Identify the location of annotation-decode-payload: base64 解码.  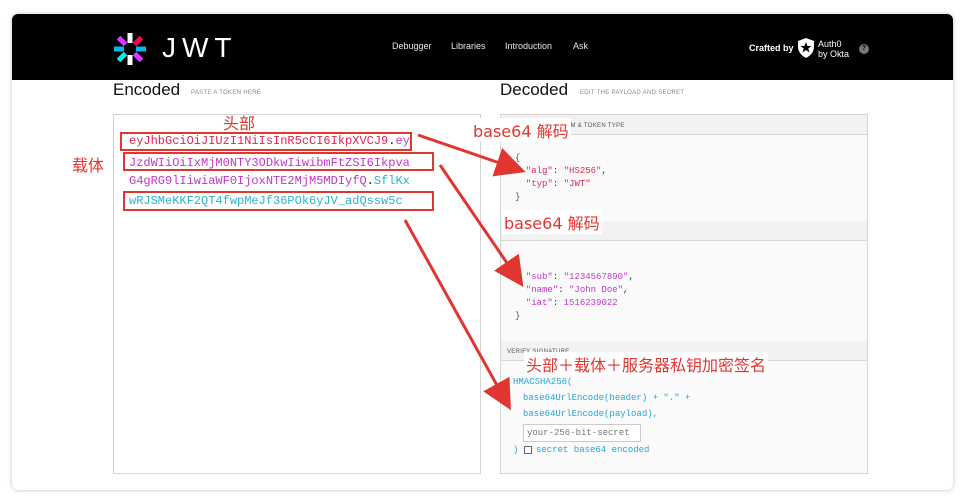
(552, 222).